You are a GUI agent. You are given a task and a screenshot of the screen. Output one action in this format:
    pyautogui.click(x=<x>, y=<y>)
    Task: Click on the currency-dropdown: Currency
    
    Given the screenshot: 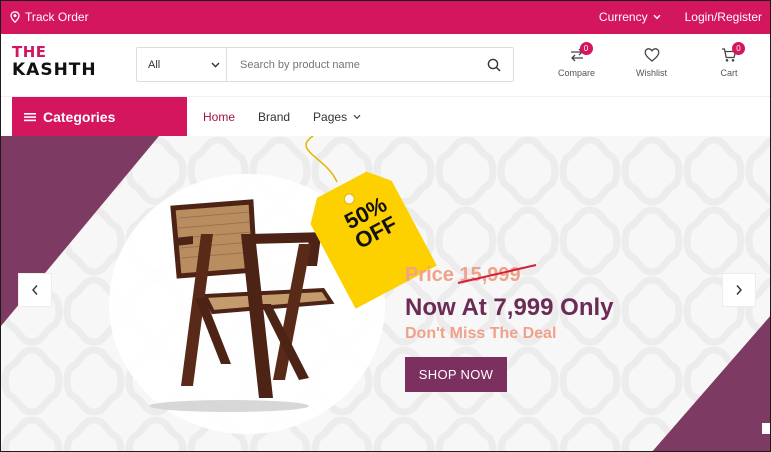 What is the action you would take?
    pyautogui.click(x=630, y=17)
    